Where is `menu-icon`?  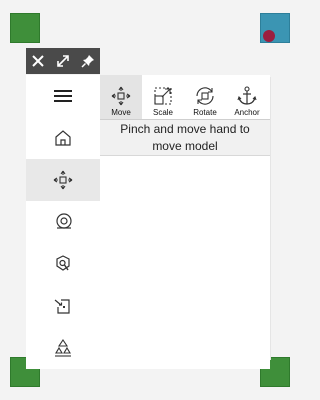
menu-icon is located at coordinates (63, 96).